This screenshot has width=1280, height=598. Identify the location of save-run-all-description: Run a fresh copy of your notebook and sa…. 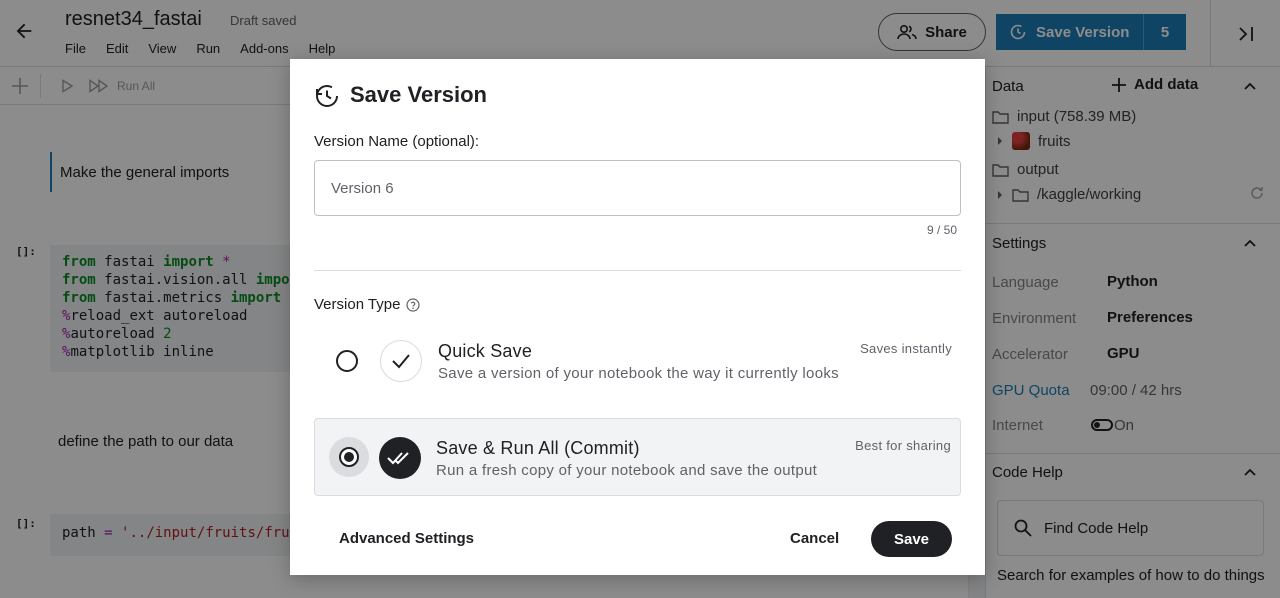
(627, 470).